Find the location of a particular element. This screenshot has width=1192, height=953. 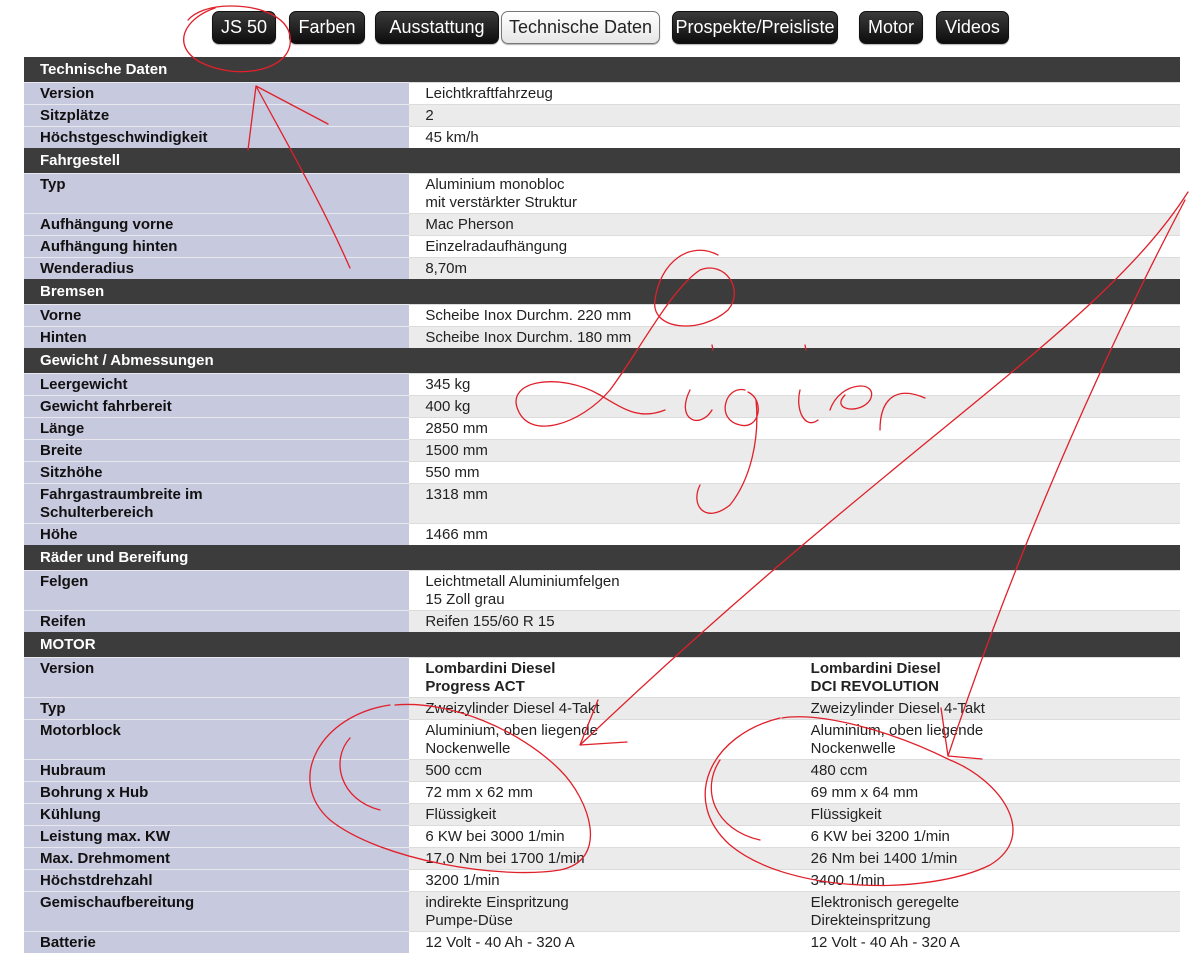

tab-farben: Farben is located at coordinates (327, 27).